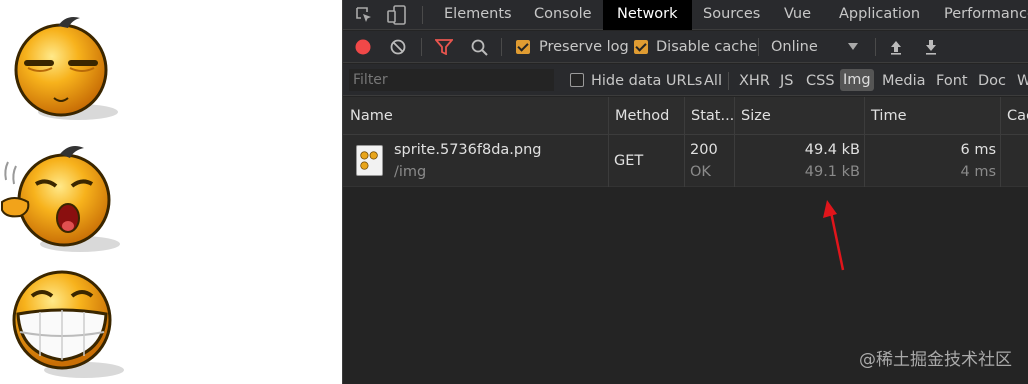  Describe the element at coordinates (832, 172) in the screenshot. I see `request-resource-size: 49.1 kB` at that location.